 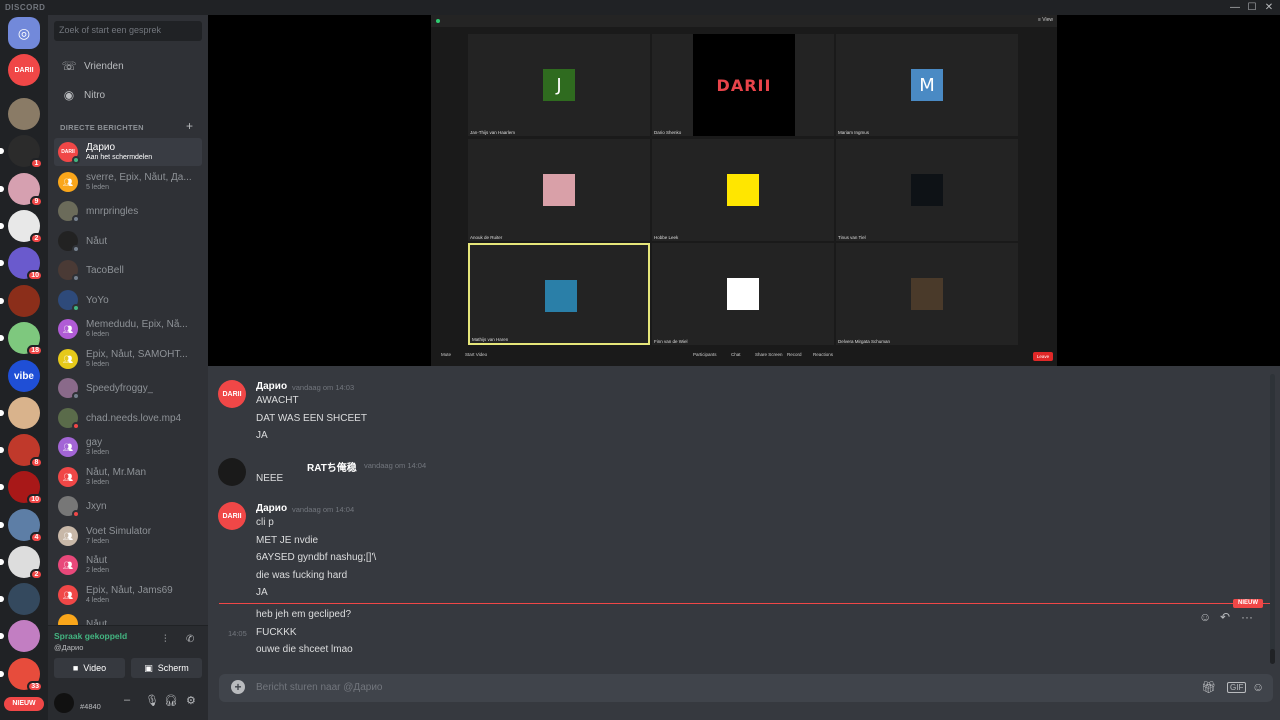 What do you see at coordinates (128, 211) in the screenshot?
I see `dm-item: mnrpringles` at bounding box center [128, 211].